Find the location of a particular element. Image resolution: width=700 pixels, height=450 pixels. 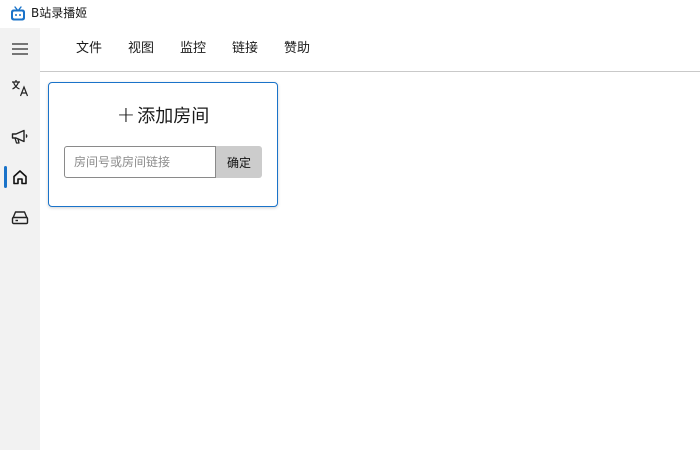

menu-monitor: 监控 is located at coordinates (193, 49).